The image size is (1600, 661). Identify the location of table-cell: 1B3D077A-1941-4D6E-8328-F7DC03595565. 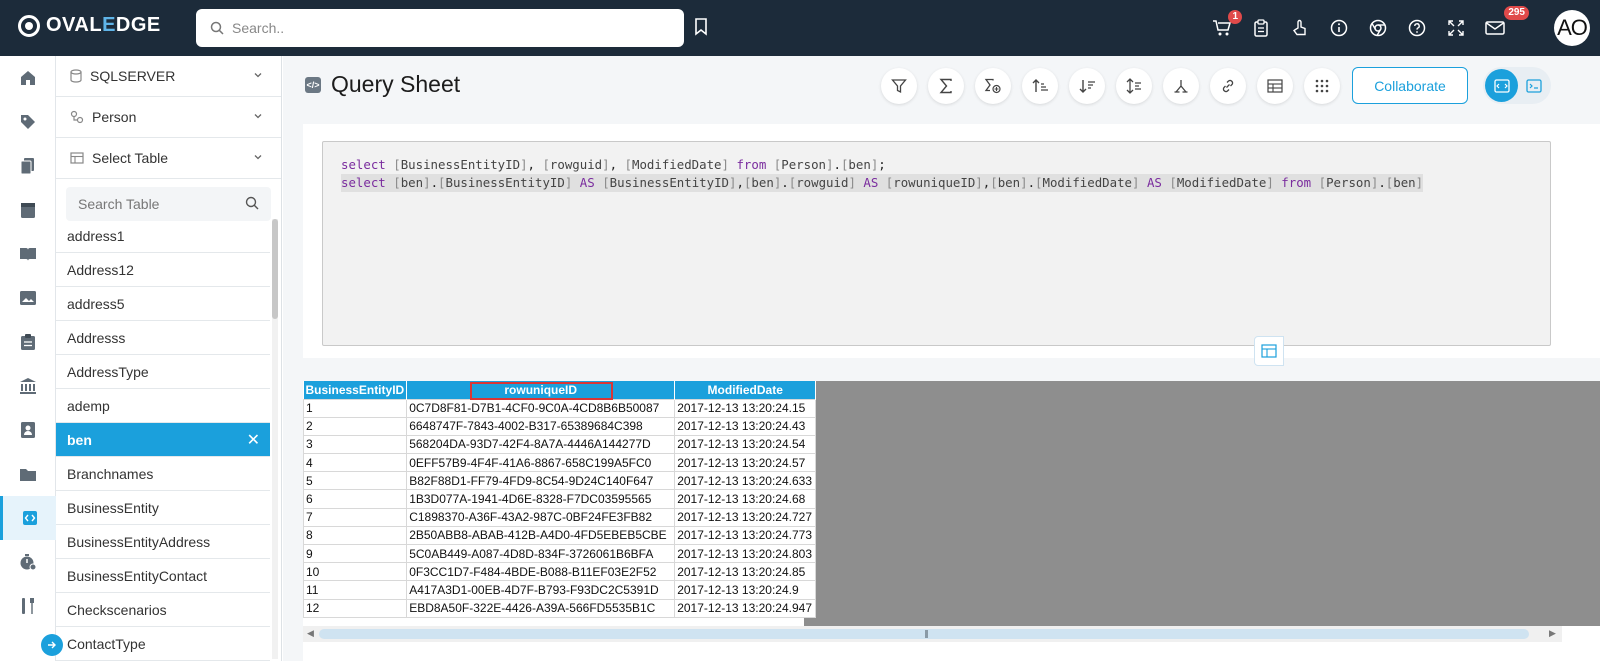
(541, 499).